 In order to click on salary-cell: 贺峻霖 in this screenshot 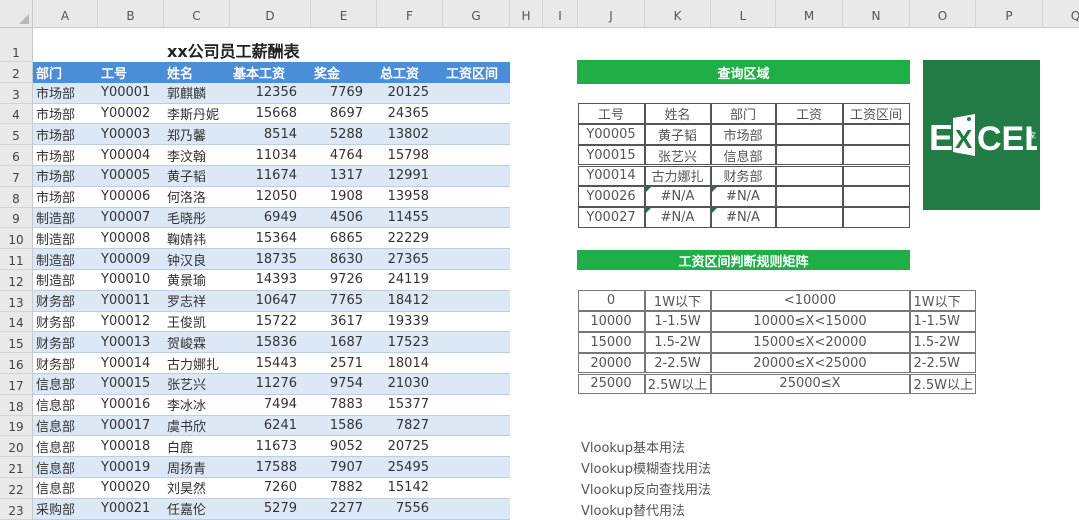, I will do `click(197, 343)`.